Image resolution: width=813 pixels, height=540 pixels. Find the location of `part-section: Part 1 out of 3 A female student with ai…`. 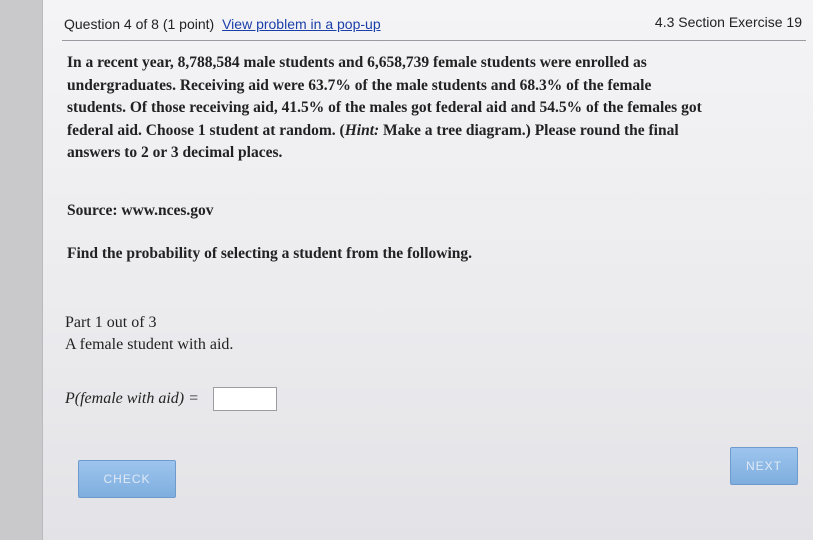

part-section: Part 1 out of 3 A female student with ai… is located at coordinates (149, 334).